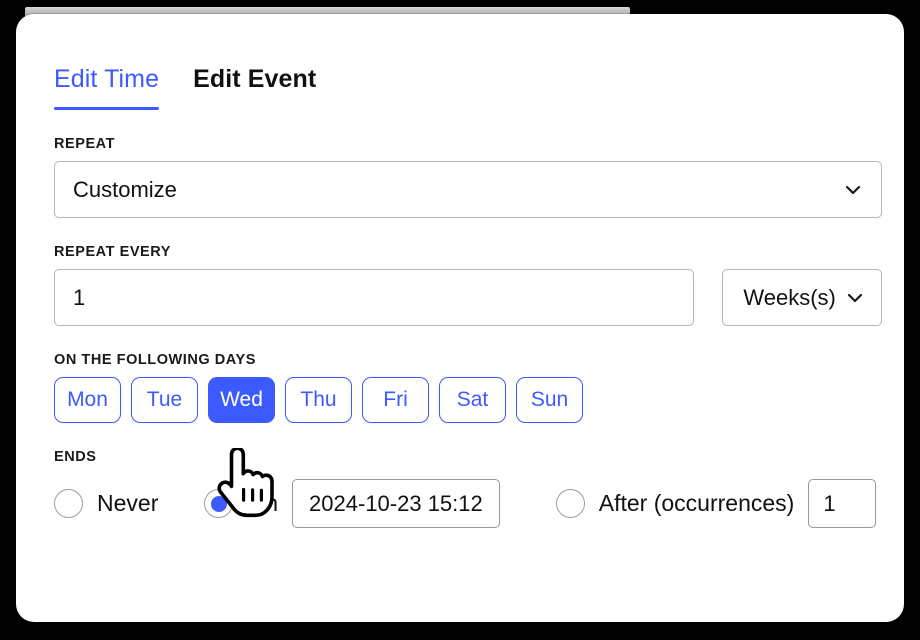  Describe the element at coordinates (468, 79) in the screenshot. I see `tab-bar: Edit Time Edit Event` at that location.